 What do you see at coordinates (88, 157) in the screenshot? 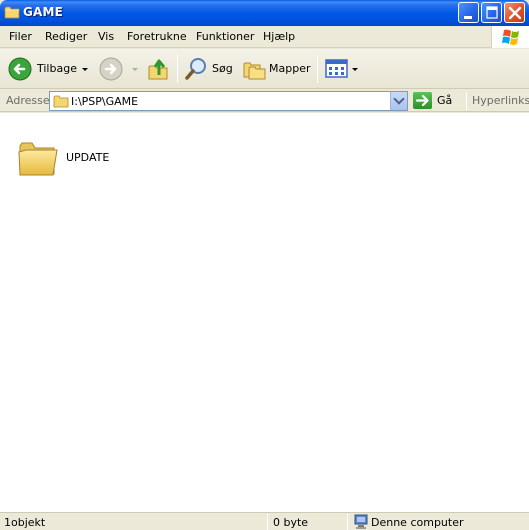
I see `file-name: UPDATE` at bounding box center [88, 157].